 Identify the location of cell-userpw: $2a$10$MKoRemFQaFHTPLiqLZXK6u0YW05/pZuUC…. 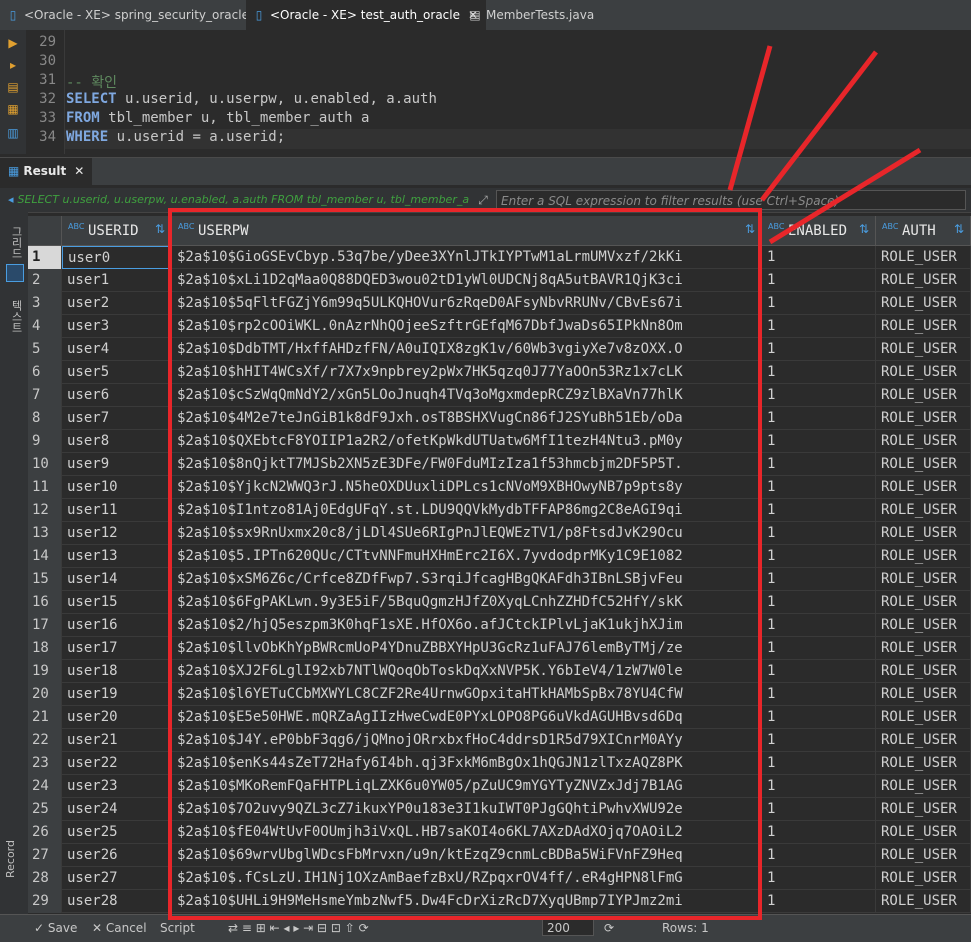
(467, 786).